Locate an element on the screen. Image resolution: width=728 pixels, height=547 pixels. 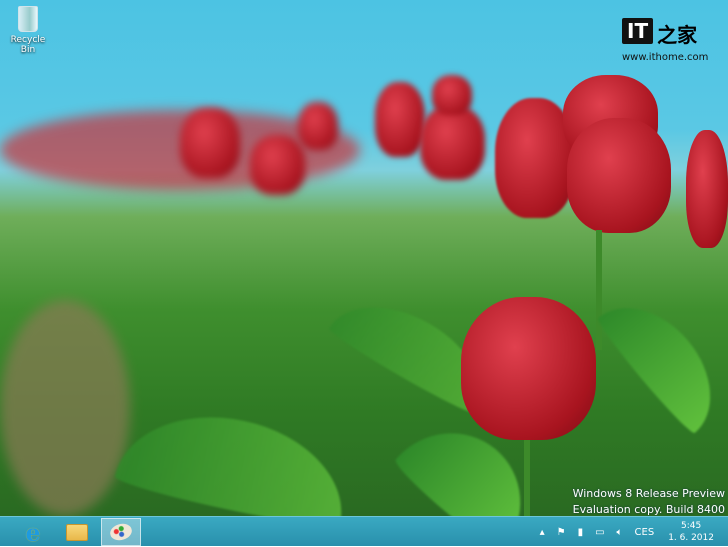
recycle-bin-shortcut: Recycle Bin is located at coordinates (28, 30).